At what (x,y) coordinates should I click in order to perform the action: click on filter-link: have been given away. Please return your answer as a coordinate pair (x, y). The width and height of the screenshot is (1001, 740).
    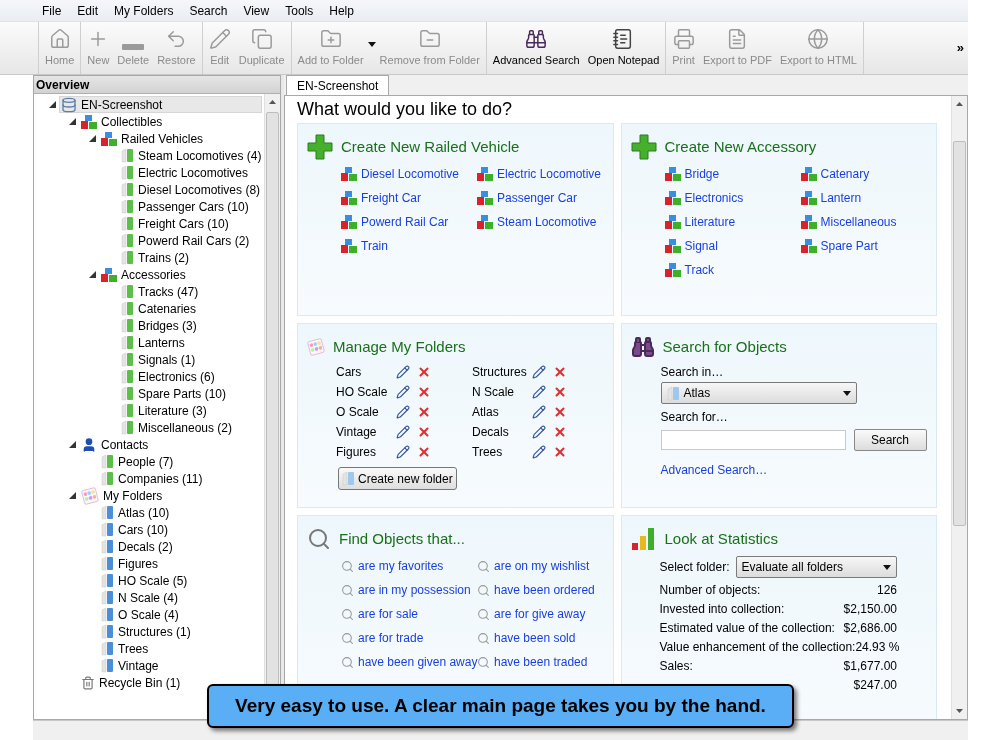
    Looking at the image, I should click on (418, 662).